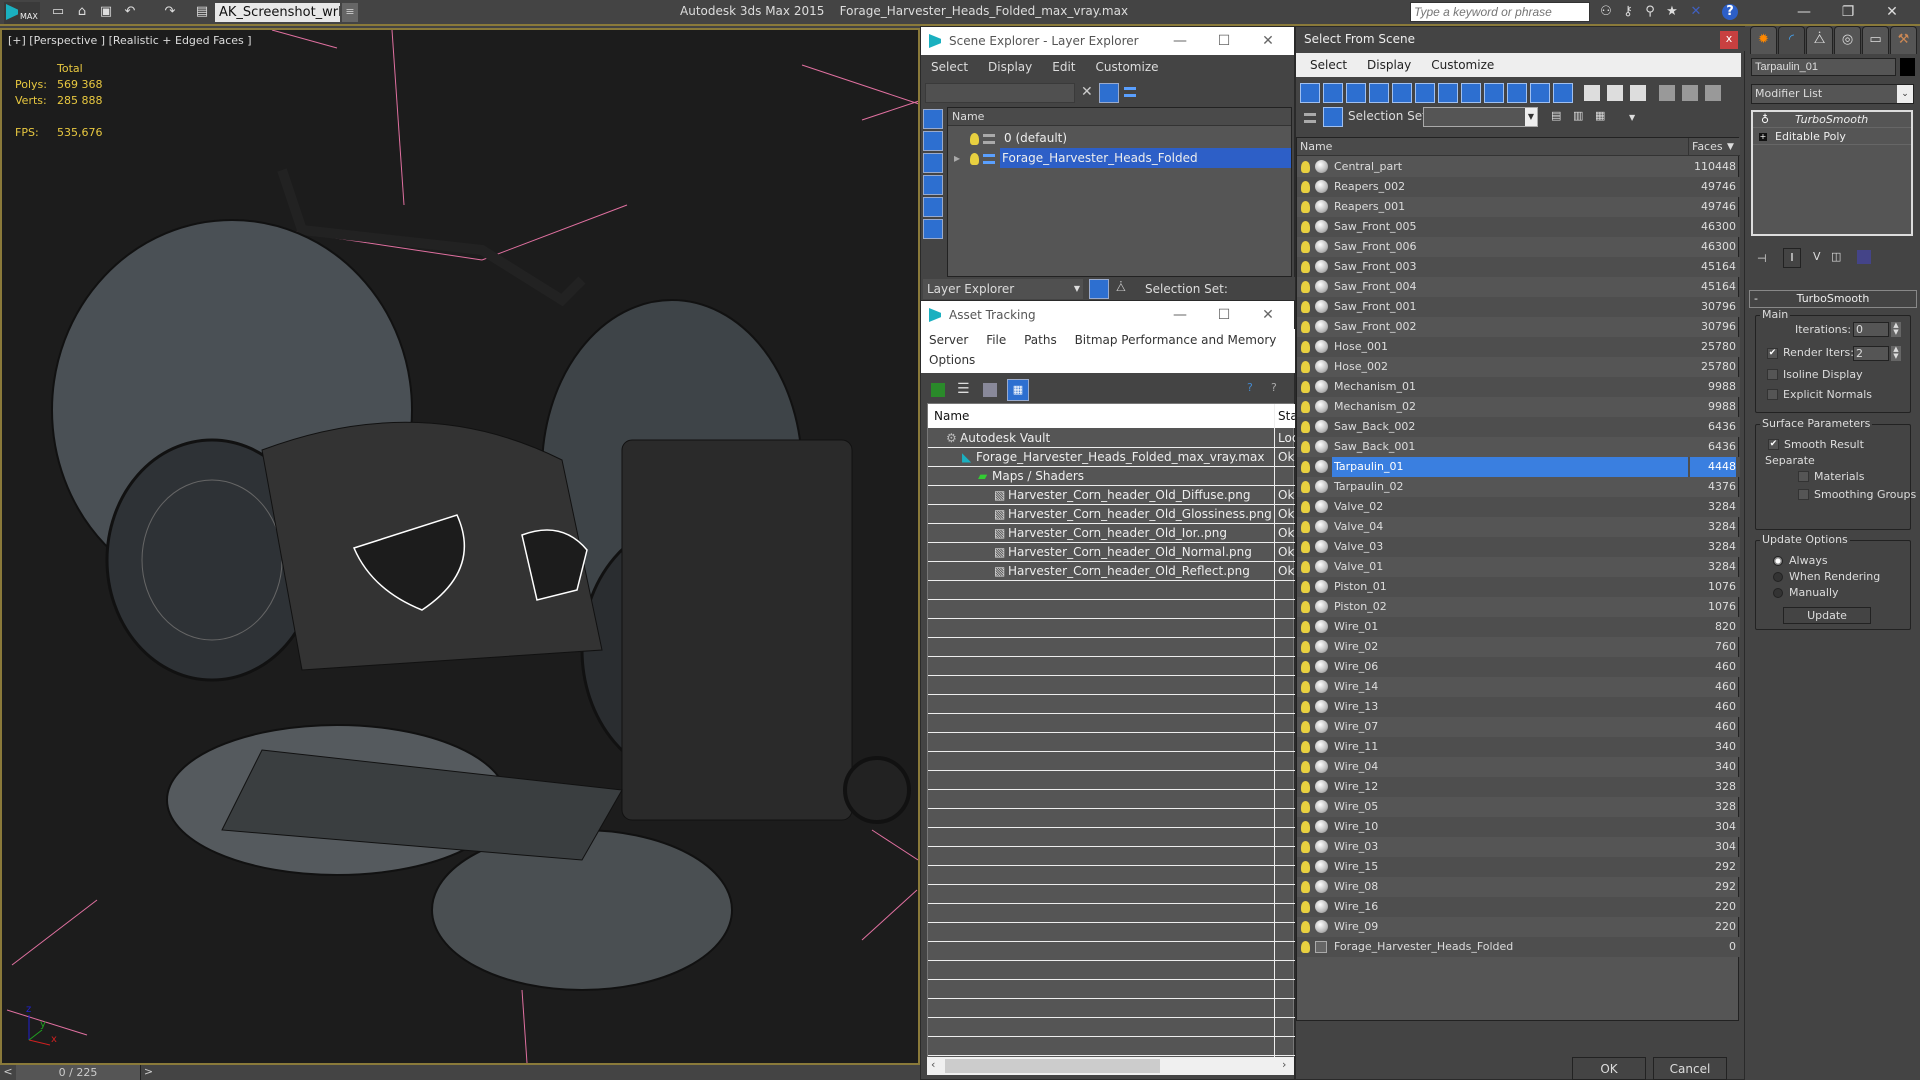  Describe the element at coordinates (1310, 93) in the screenshot. I see `display-geometry-icon` at that location.